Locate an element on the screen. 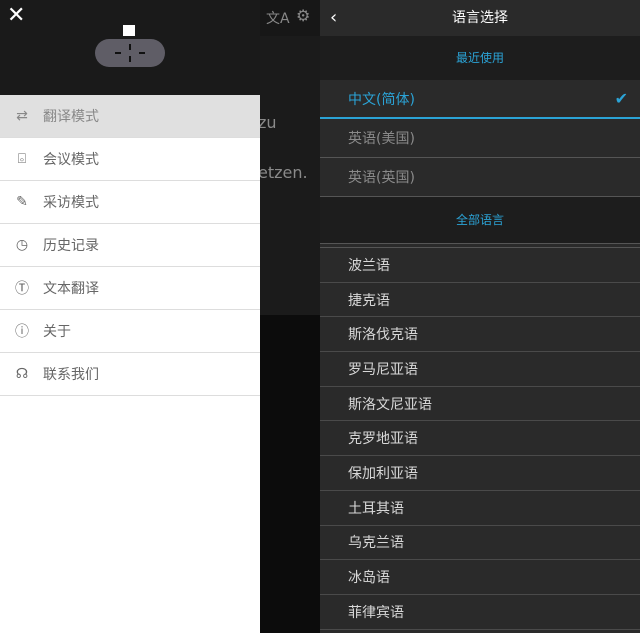 Image resolution: width=640 pixels, height=633 pixels. back-icon: ‹ is located at coordinates (333, 18).